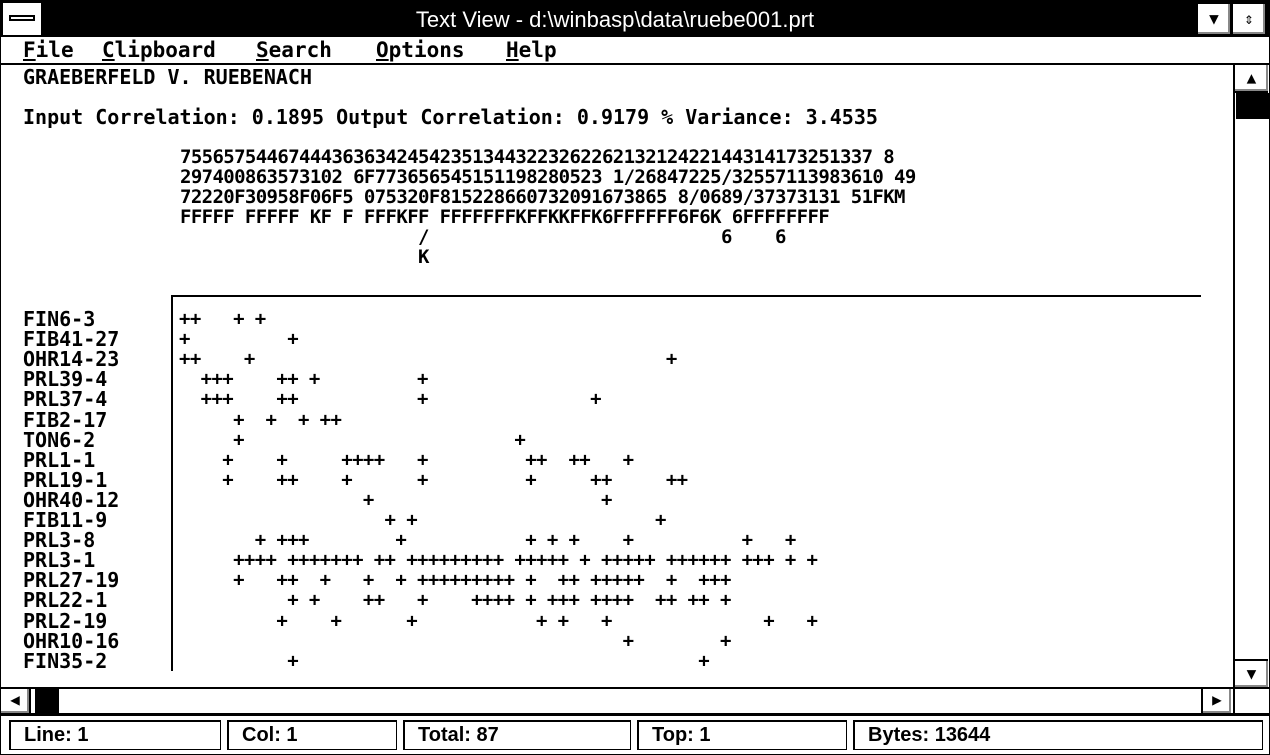 This screenshot has width=1270, height=755. I want to click on menu-options-label: ptions, so click(426, 50).